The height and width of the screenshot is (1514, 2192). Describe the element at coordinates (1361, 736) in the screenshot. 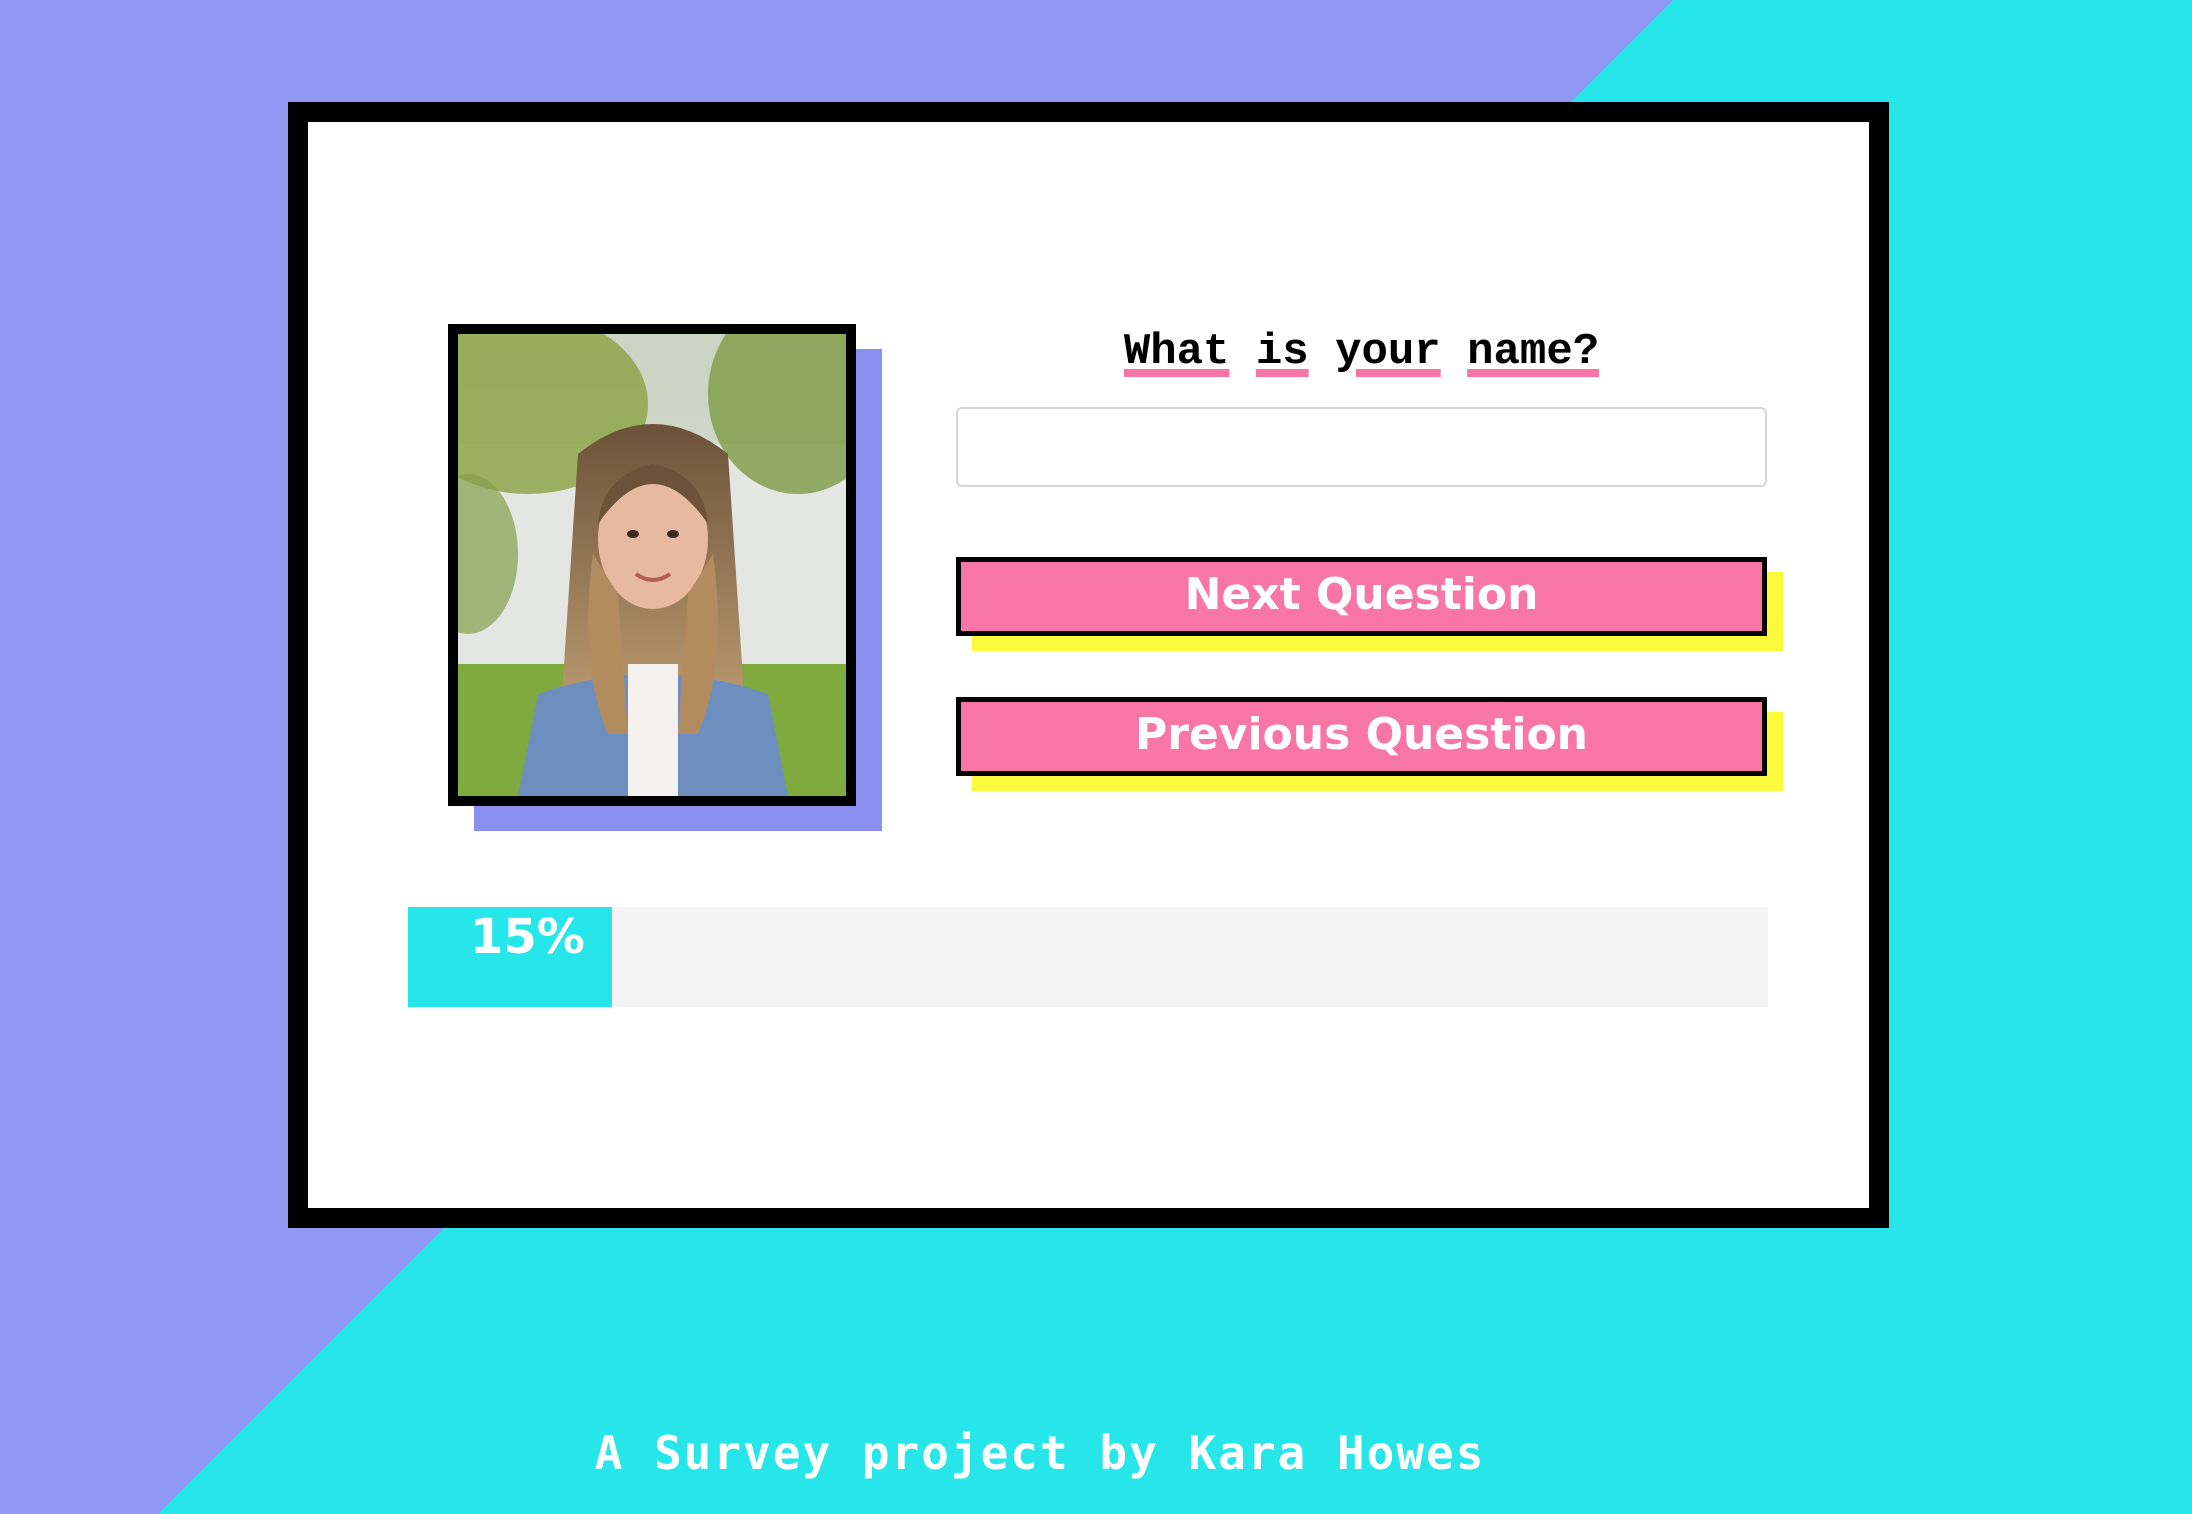

I see `previous-question-button: Previous Question` at that location.